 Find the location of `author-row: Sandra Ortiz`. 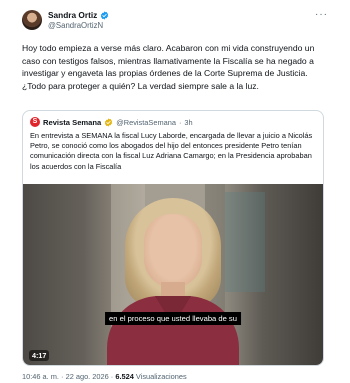

author-row: Sandra Ortiz is located at coordinates (78, 15).